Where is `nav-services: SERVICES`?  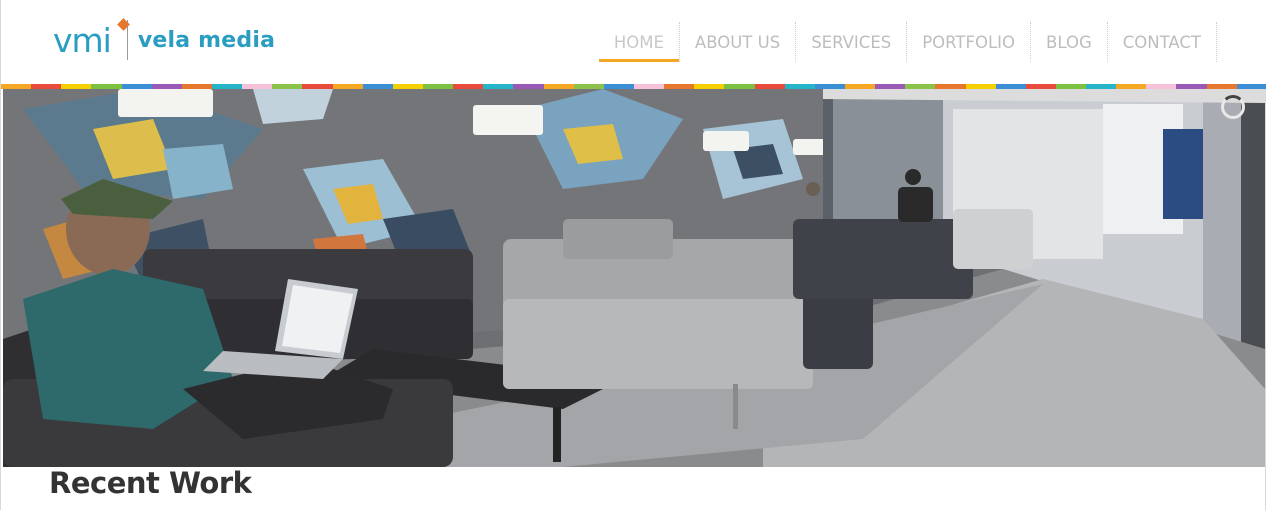
nav-services: SERVICES is located at coordinates (852, 42).